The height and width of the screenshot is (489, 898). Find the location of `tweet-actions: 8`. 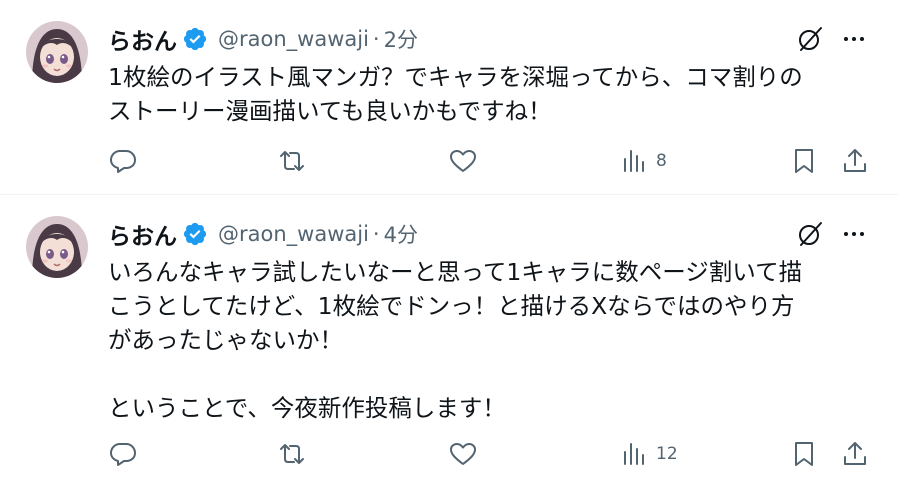

tweet-actions: 8 is located at coordinates (449, 161).